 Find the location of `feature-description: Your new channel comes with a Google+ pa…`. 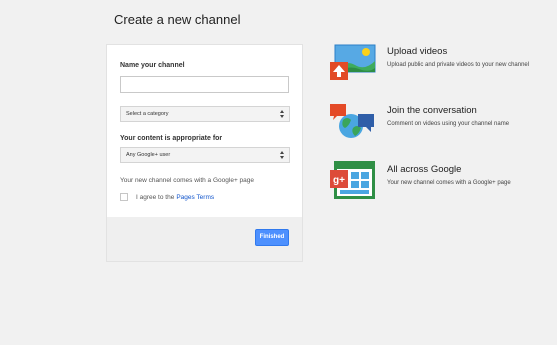

feature-description: Your new channel comes with a Google+ pa… is located at coordinates (449, 183).